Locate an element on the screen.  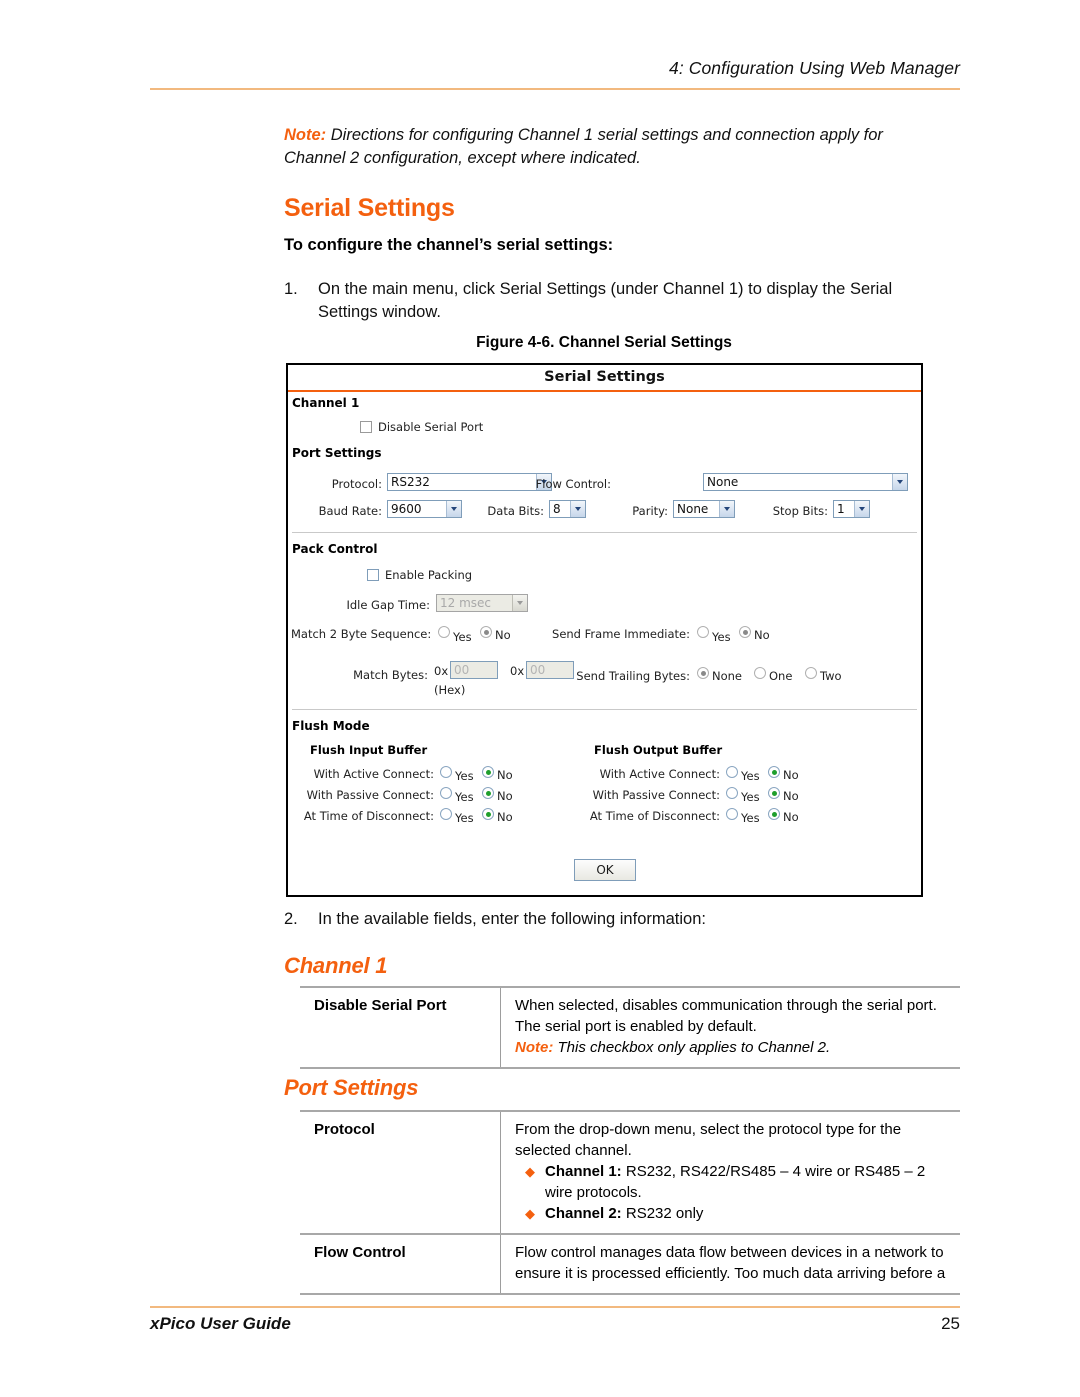
data-bits-value: 8 is located at coordinates (557, 509).